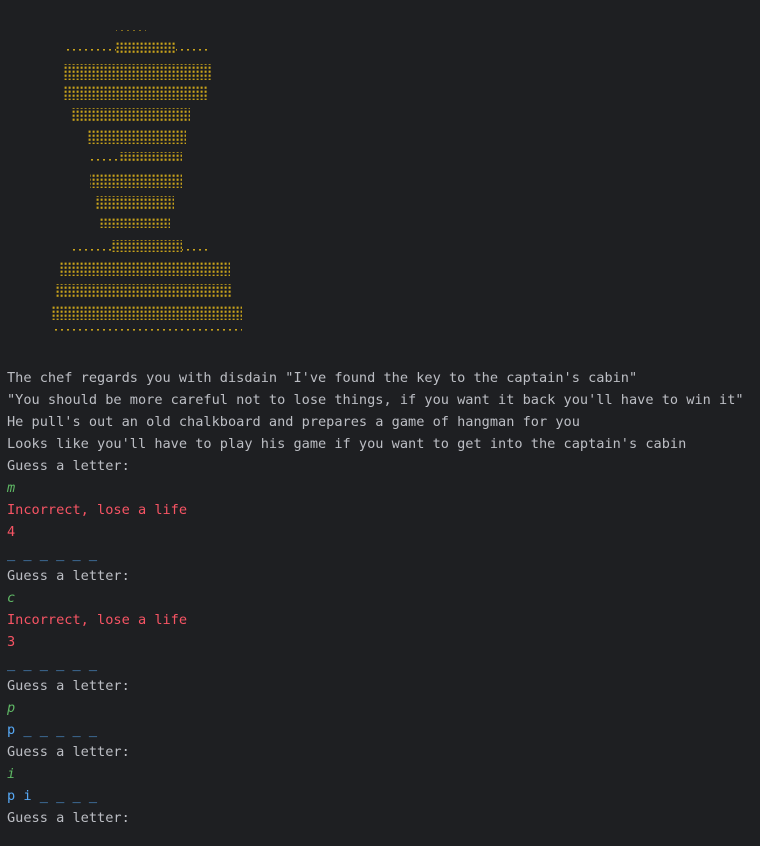 The width and height of the screenshot is (760, 846). What do you see at coordinates (52, 730) in the screenshot?
I see `word-progress: p _ _ _ _ _` at bounding box center [52, 730].